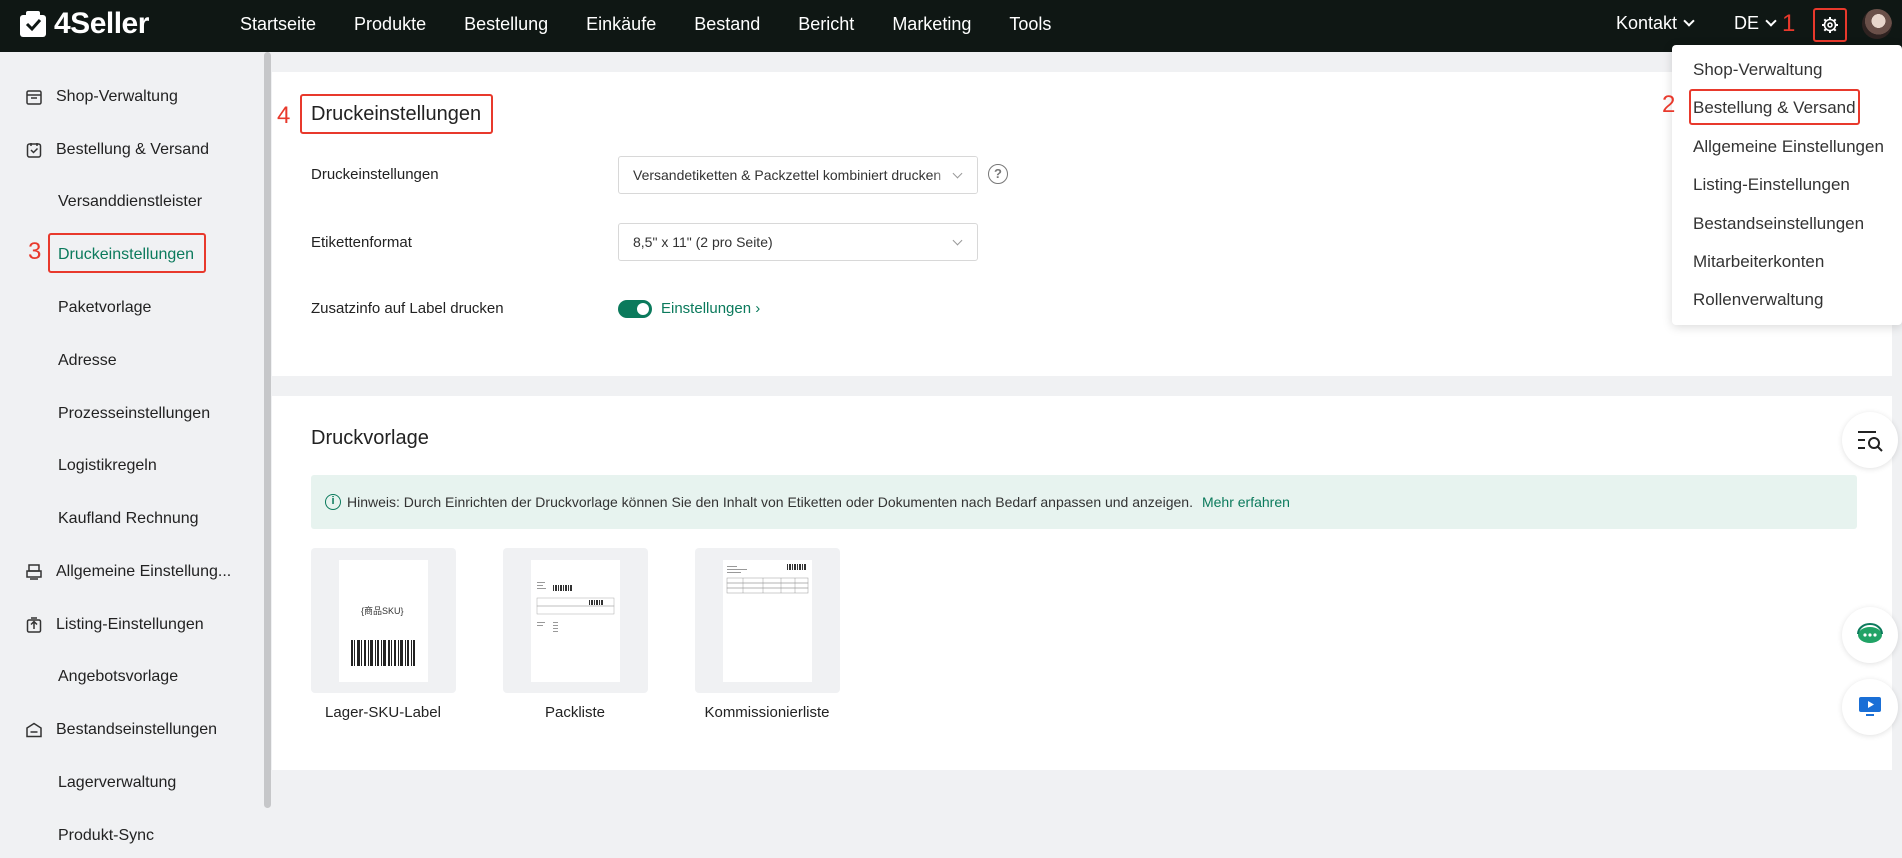 The height and width of the screenshot is (858, 1902). I want to click on print-mode-label: Druckeinstellungen, so click(375, 174).